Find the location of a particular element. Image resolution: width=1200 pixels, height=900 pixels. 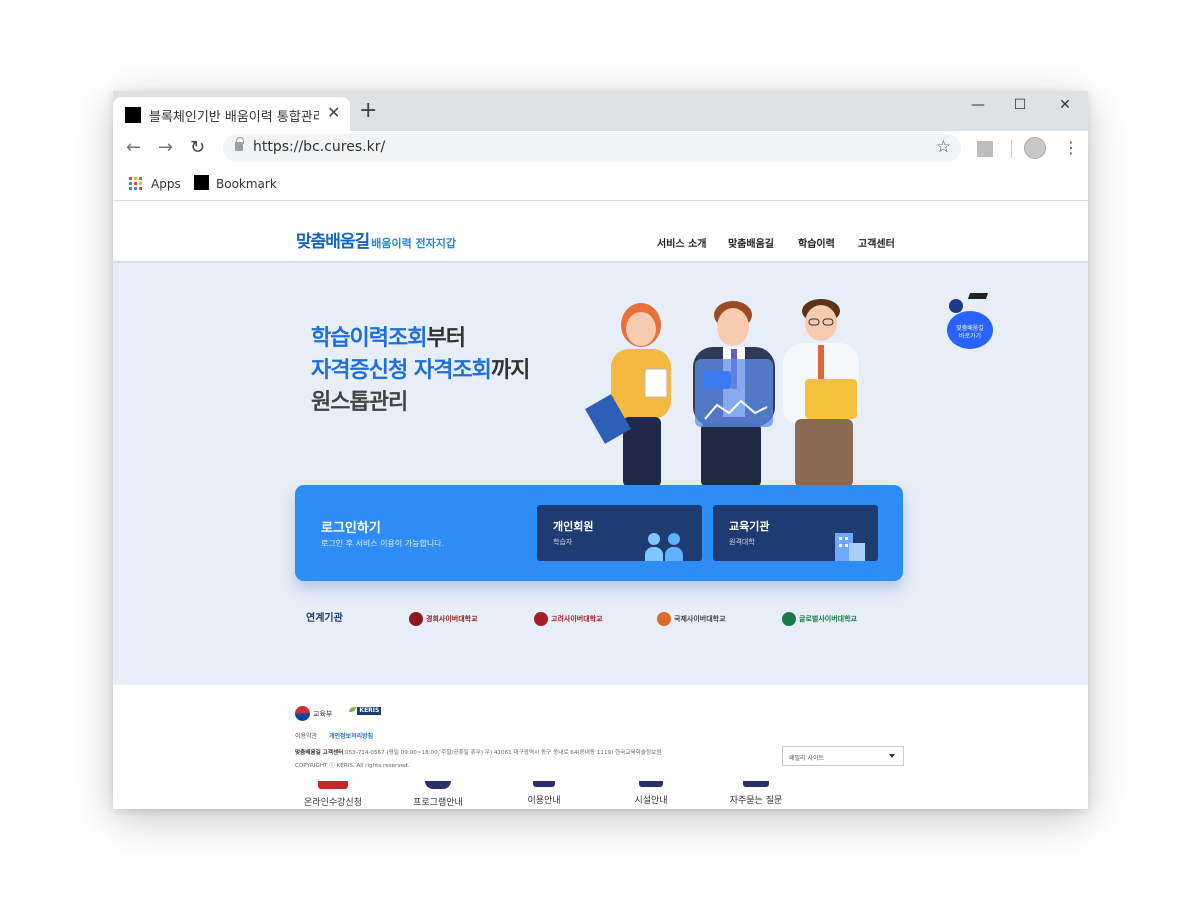

forward-button: → is located at coordinates (165, 148).